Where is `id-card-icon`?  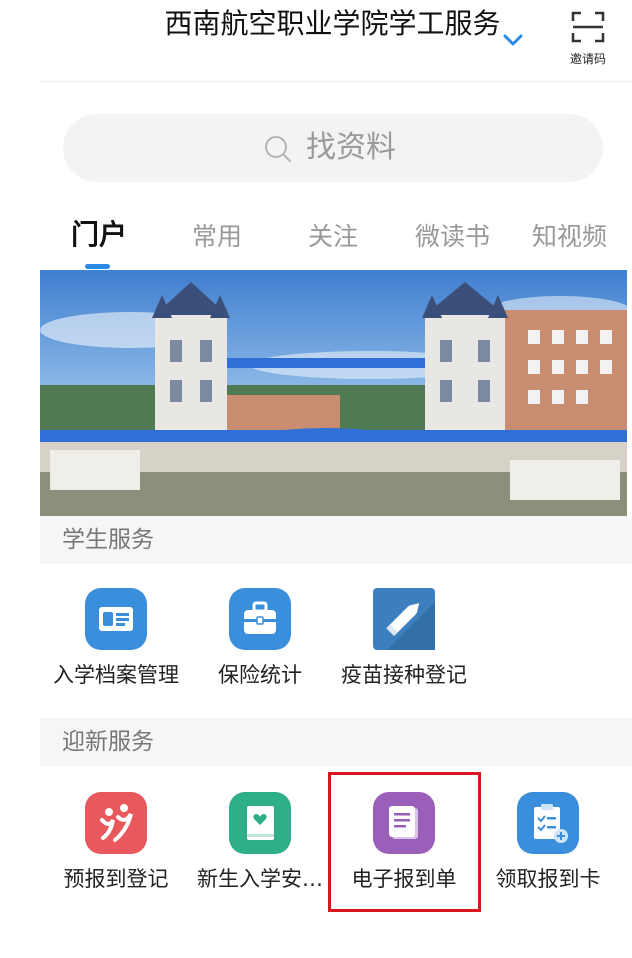
id-card-icon is located at coordinates (116, 619).